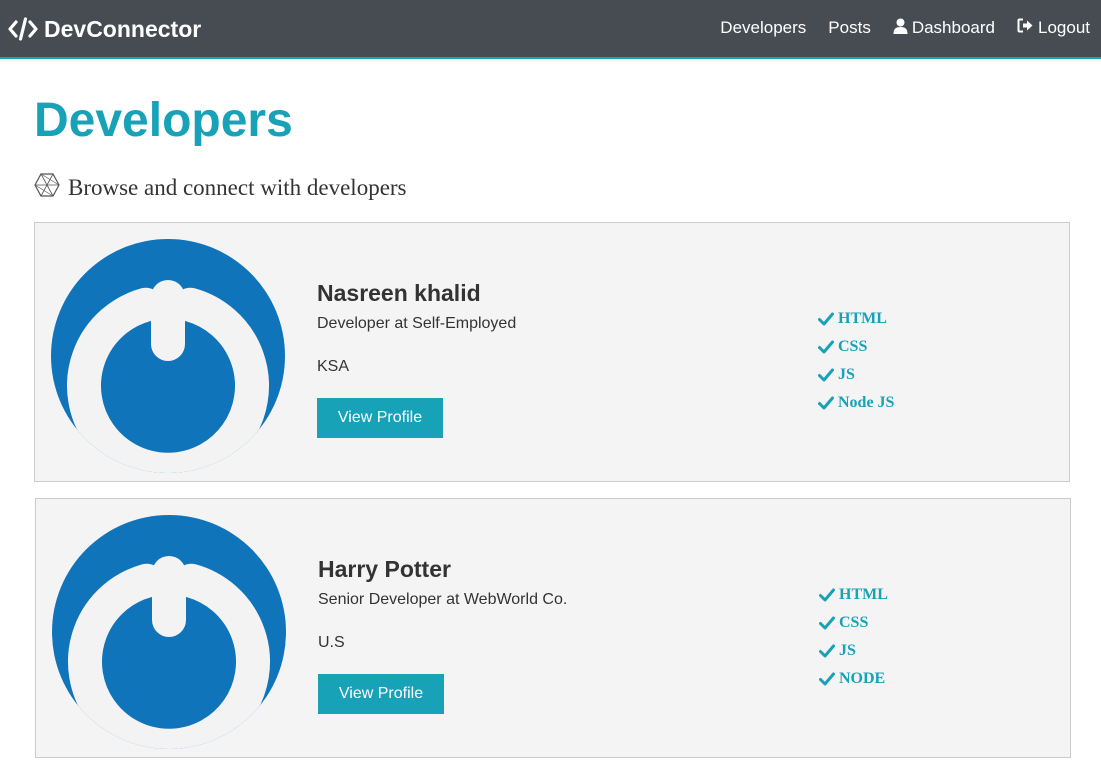 This screenshot has width=1101, height=775. I want to click on skill-item: Node JS, so click(856, 403).